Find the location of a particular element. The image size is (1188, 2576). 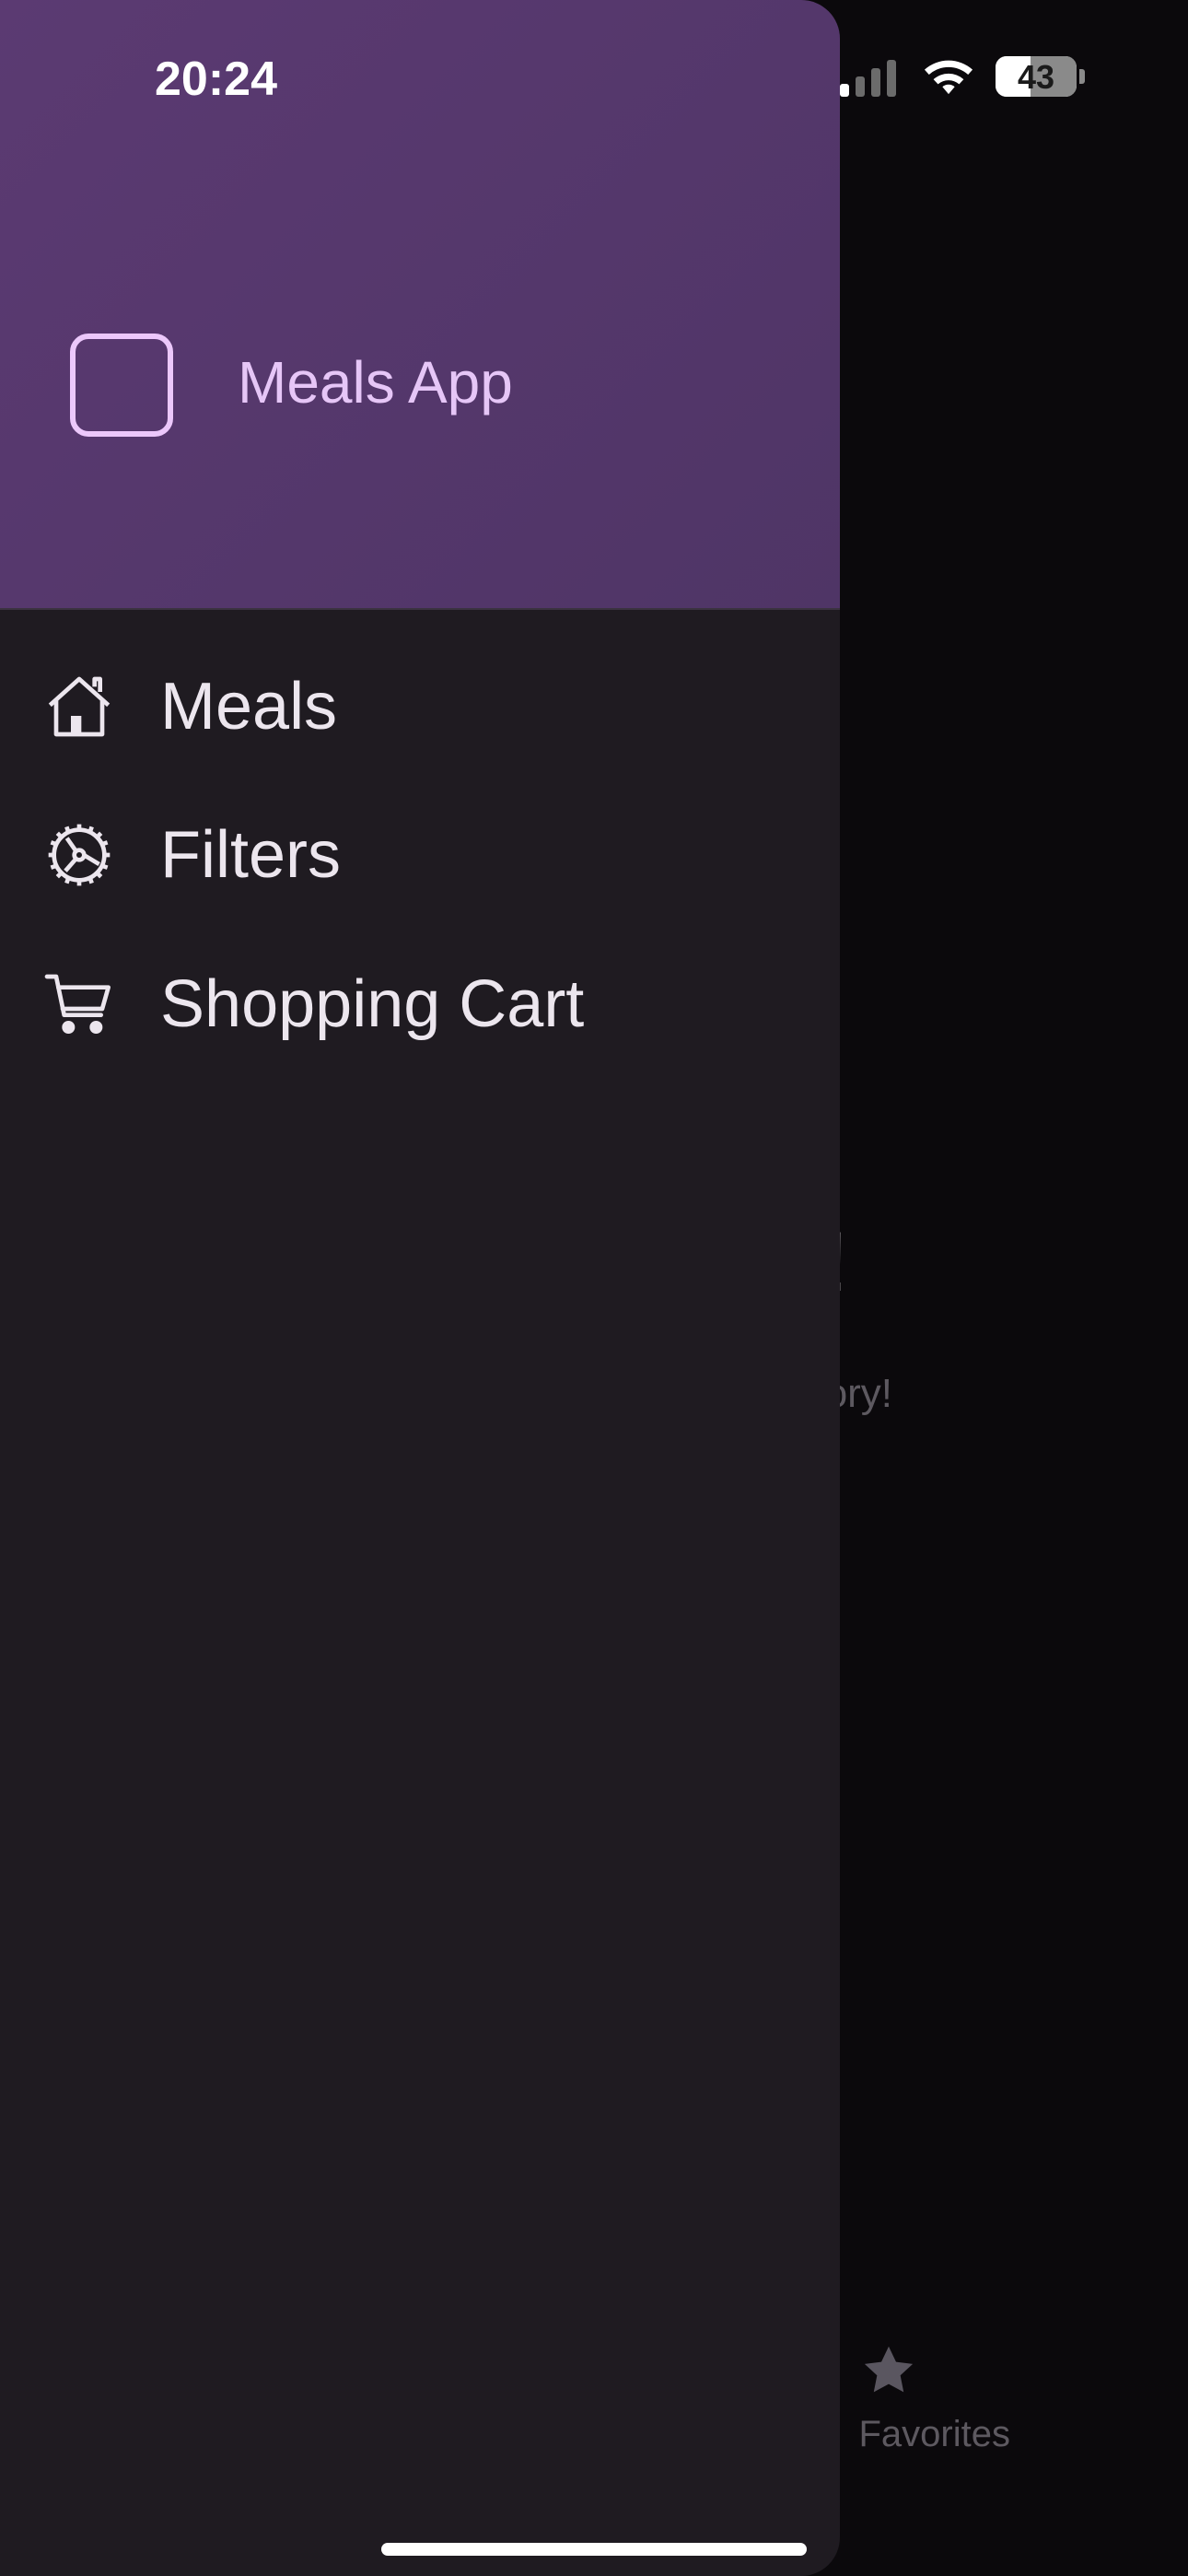

cellular-signal-icon is located at coordinates (868, 76).